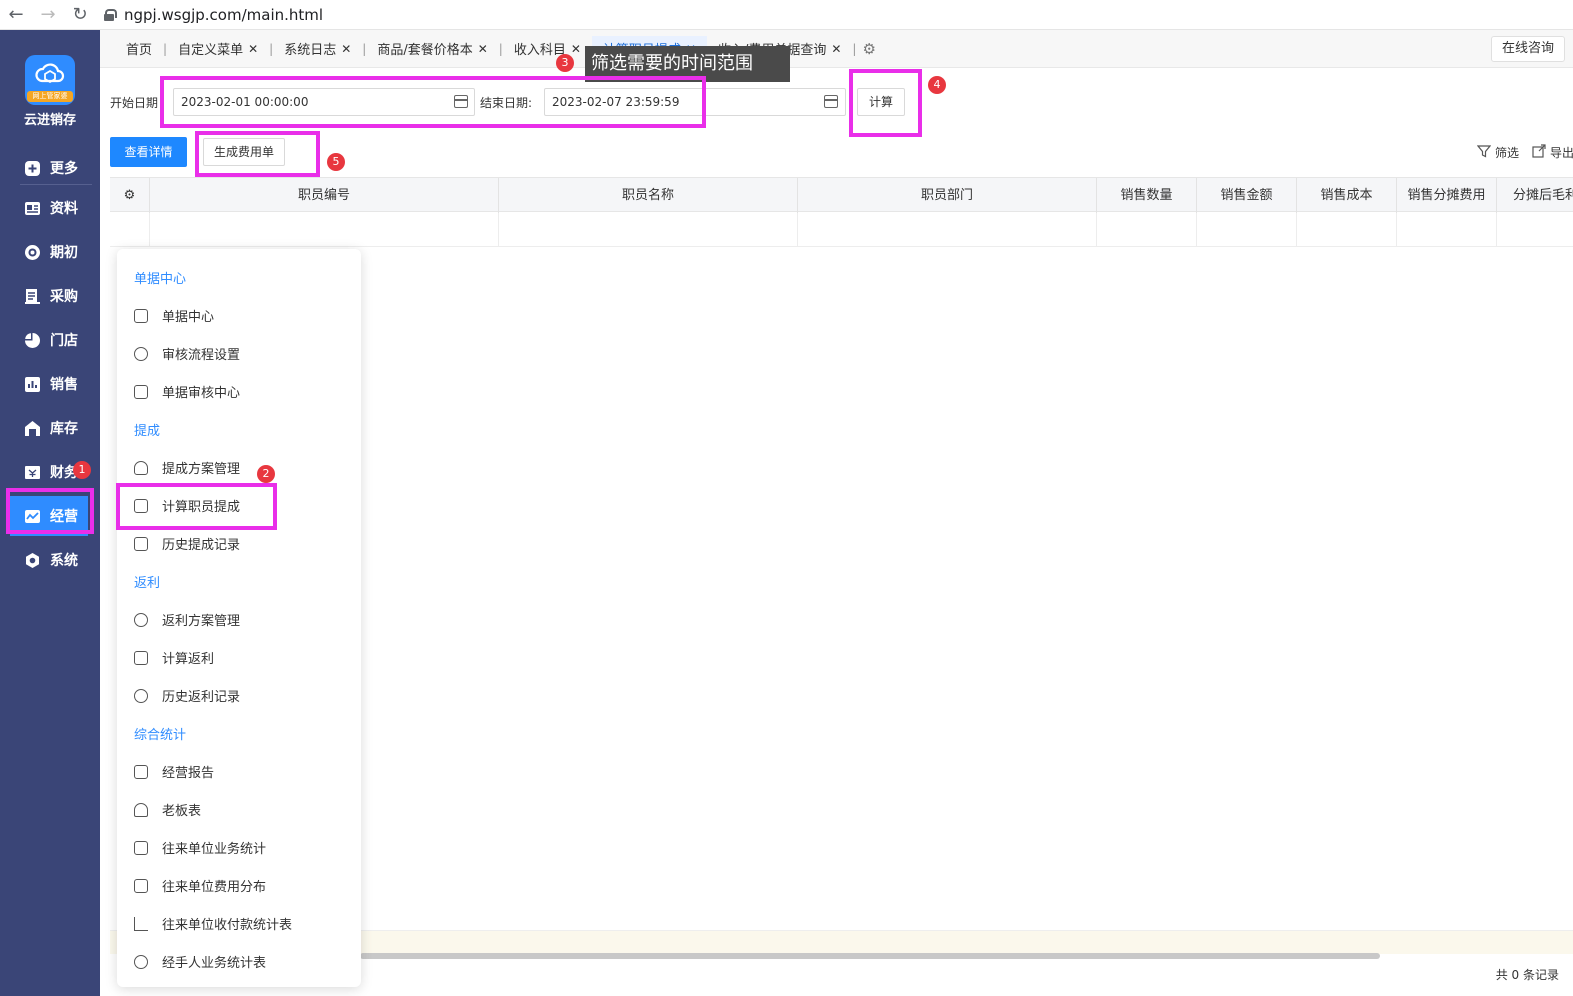 Image resolution: width=1573 pixels, height=996 pixels. What do you see at coordinates (257, 154) in the screenshot?
I see `highlight-box-generate` at bounding box center [257, 154].